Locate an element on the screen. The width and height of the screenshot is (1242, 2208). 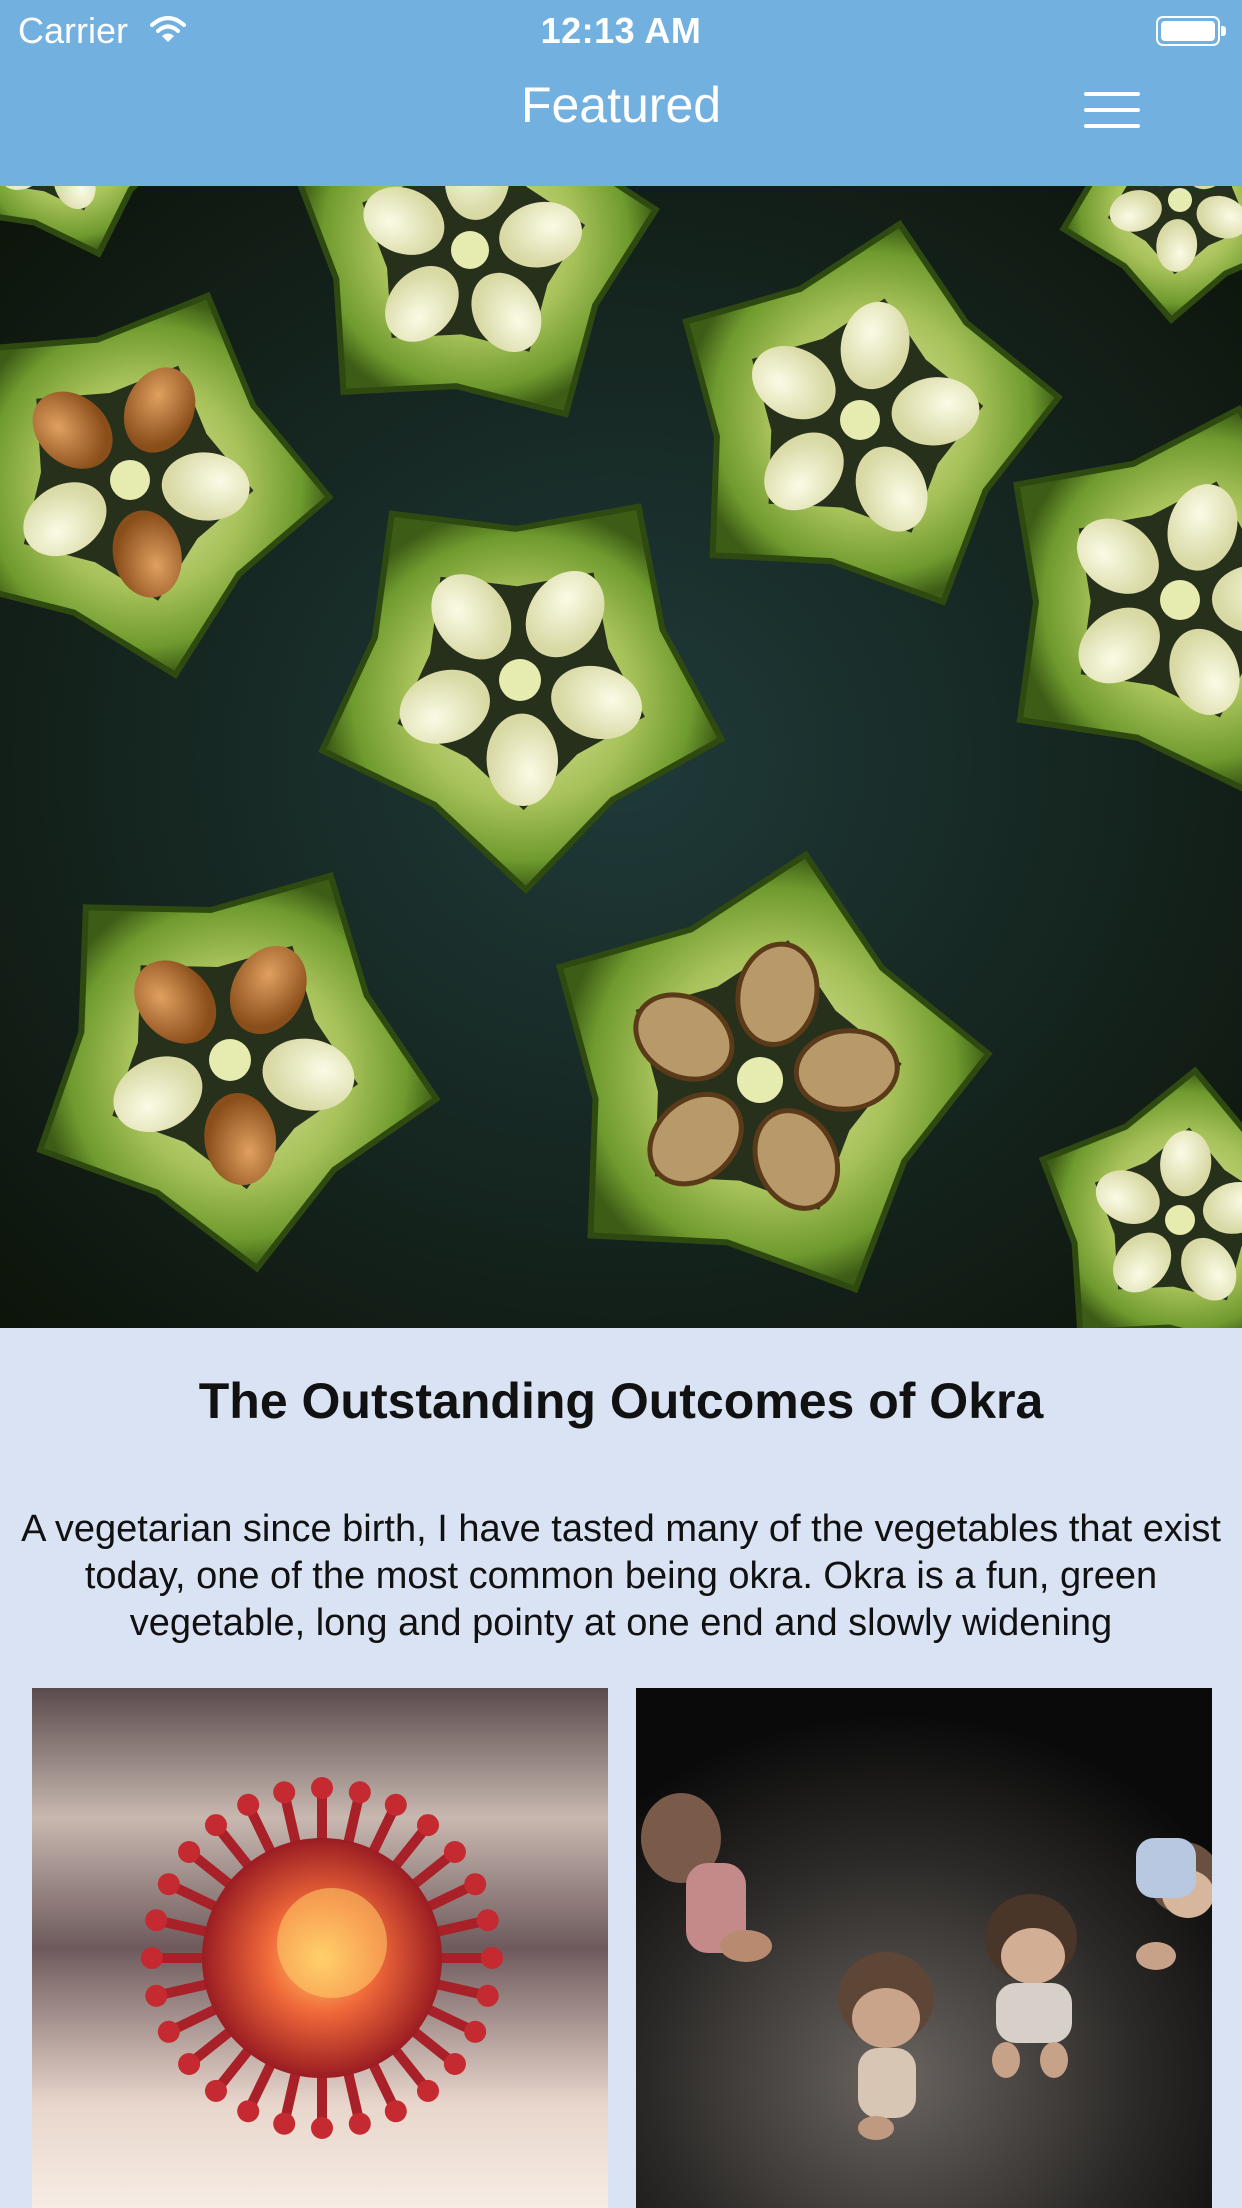
navigation-bar: Carrier 12:13 AM Featured is located at coordinates (621, 93).